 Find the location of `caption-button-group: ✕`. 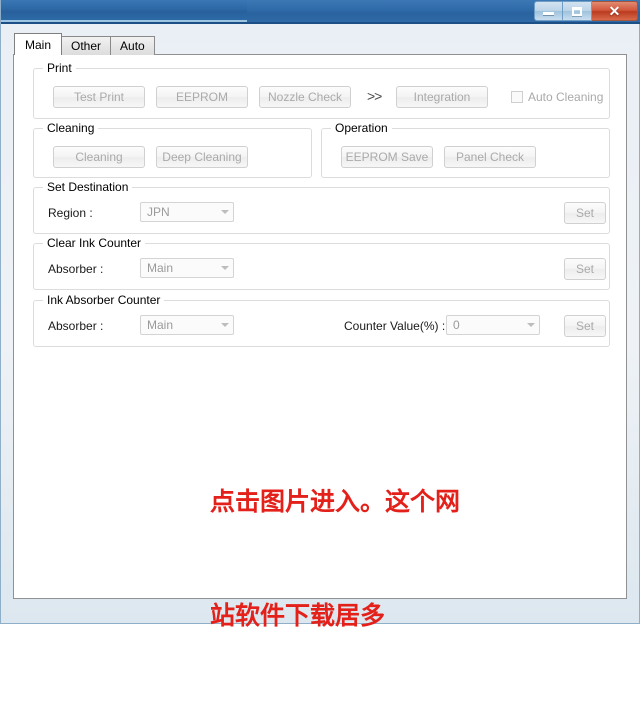

caption-button-group: ✕ is located at coordinates (586, 11).